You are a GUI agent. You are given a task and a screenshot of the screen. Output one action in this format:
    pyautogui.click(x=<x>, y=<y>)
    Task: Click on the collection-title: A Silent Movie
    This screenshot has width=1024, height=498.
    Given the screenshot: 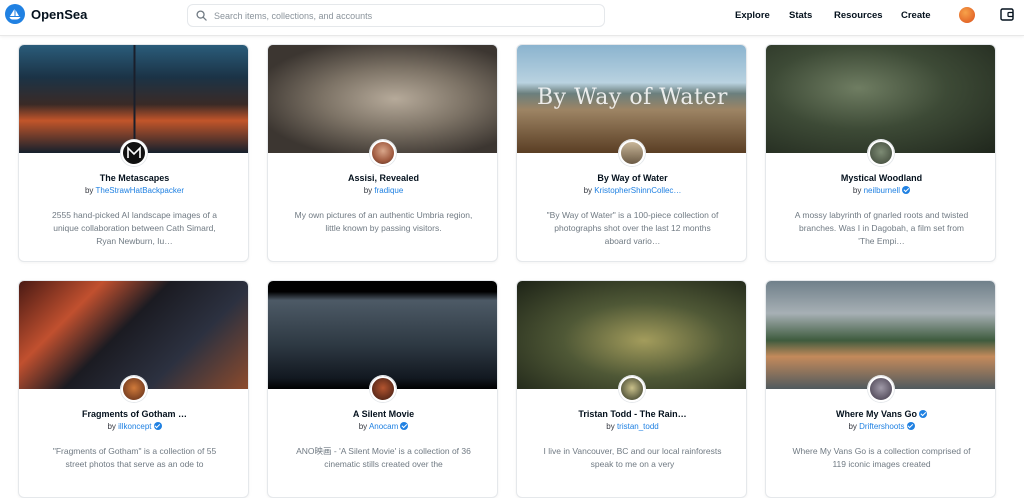 What is the action you would take?
    pyautogui.click(x=382, y=414)
    